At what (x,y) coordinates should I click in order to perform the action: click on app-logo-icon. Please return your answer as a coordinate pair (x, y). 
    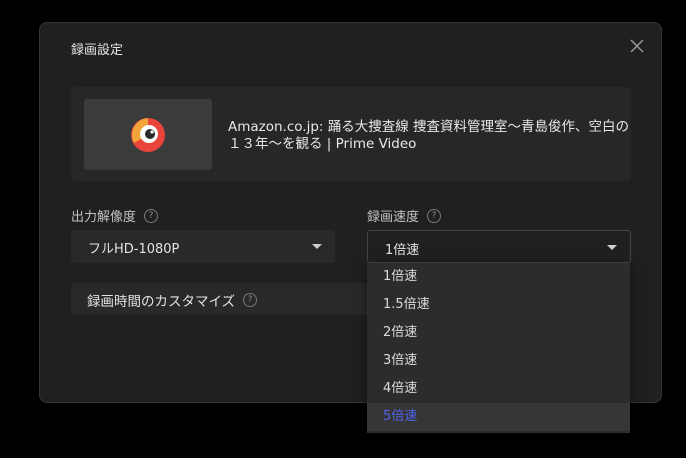
    Looking at the image, I should click on (148, 135).